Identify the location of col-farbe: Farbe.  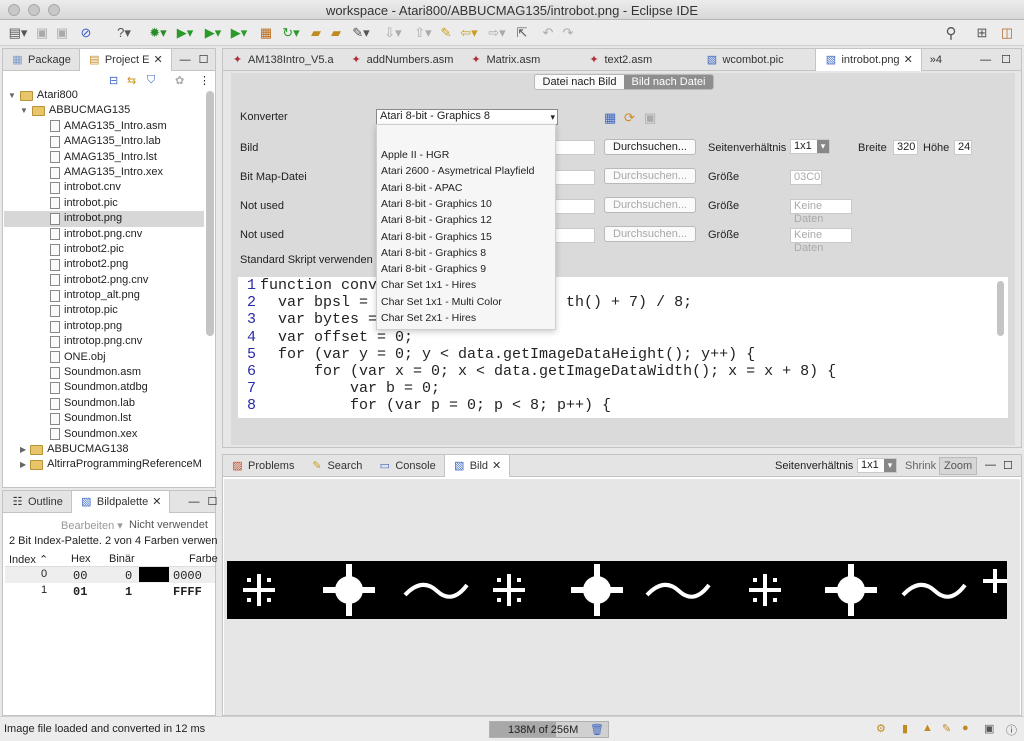
(203, 559).